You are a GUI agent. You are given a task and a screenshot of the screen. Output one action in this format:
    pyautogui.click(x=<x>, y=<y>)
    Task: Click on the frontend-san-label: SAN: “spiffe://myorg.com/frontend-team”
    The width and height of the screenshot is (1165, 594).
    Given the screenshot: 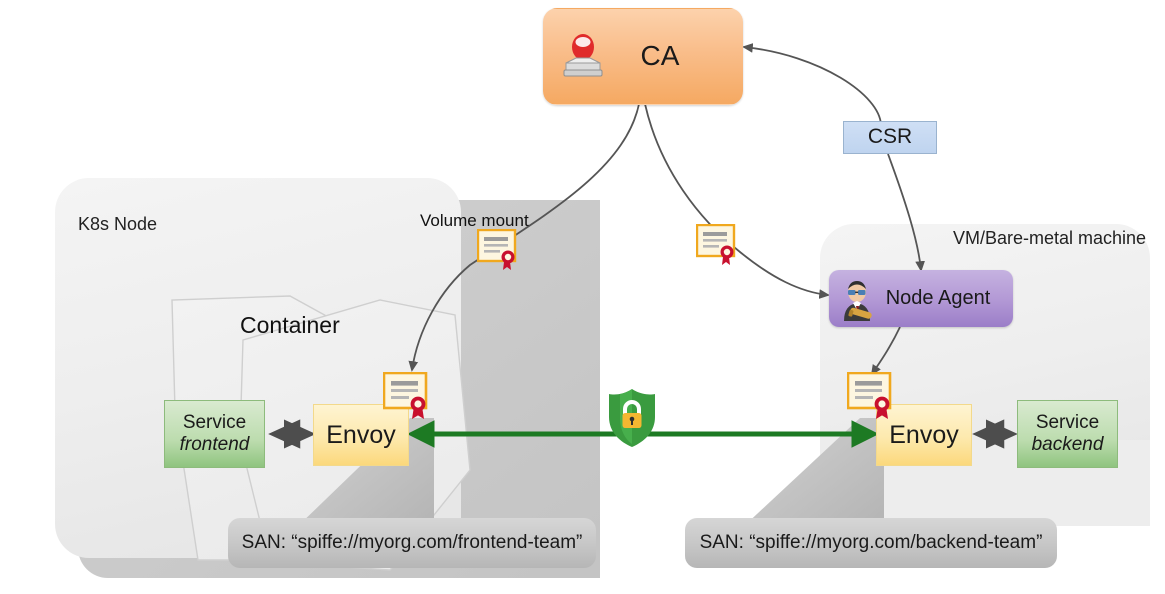 What is the action you would take?
    pyautogui.click(x=412, y=543)
    